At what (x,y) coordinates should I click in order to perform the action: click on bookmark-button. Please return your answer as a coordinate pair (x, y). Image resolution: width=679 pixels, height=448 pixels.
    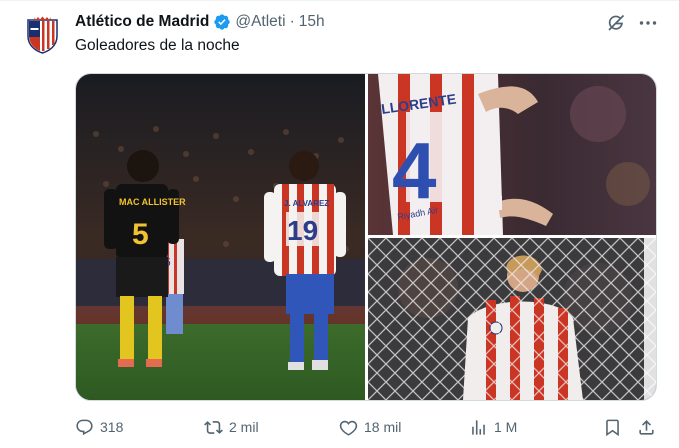
    Looking at the image, I should click on (615, 427).